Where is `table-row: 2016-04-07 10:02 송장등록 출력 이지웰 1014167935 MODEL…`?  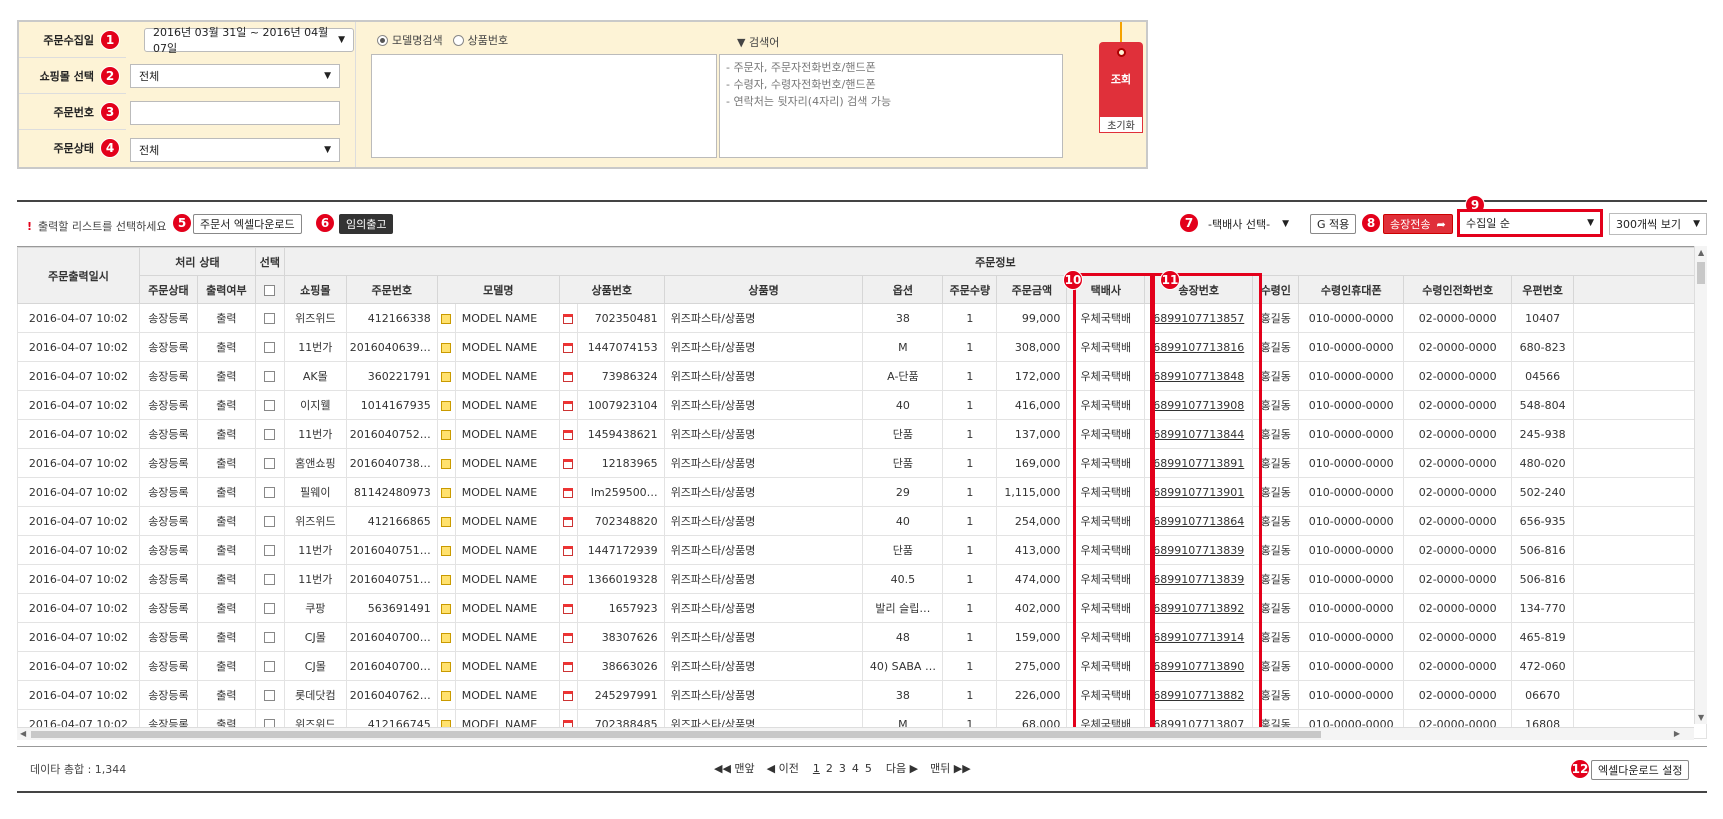 table-row: 2016-04-07 10:02 송장등록 출력 이지웰 1014167935 MODEL… is located at coordinates (862, 405).